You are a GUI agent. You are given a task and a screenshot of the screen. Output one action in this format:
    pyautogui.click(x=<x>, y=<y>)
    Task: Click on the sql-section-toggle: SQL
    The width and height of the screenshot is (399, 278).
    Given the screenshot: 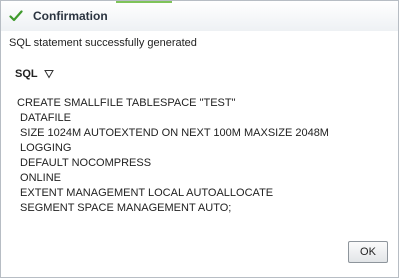 What is the action you would take?
    pyautogui.click(x=34, y=74)
    